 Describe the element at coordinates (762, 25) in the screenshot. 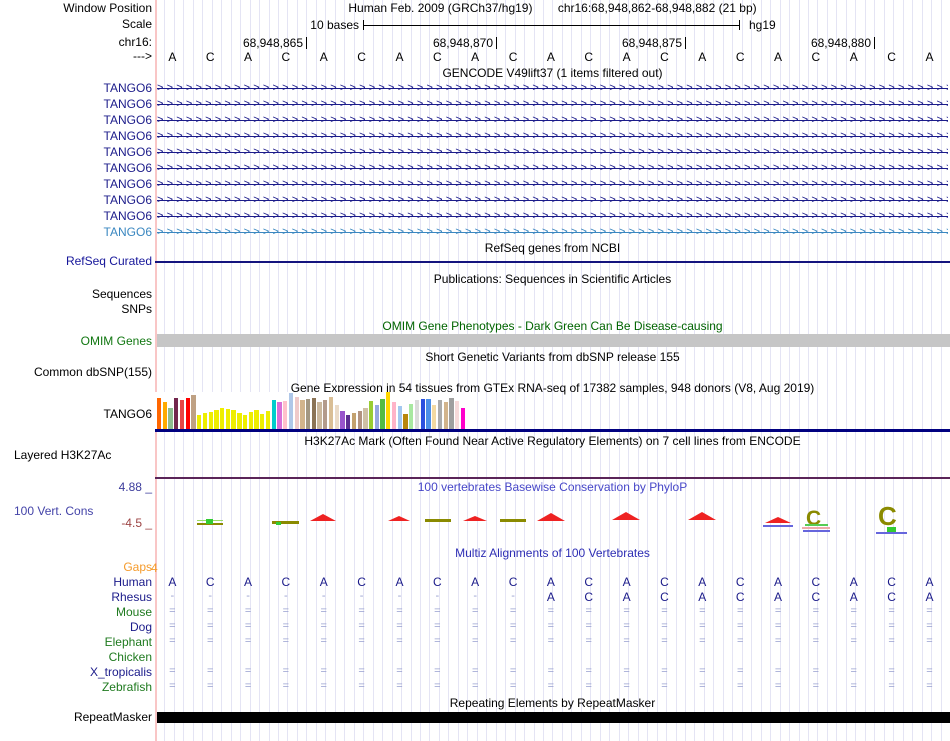

I see `genome-label: hg19` at that location.